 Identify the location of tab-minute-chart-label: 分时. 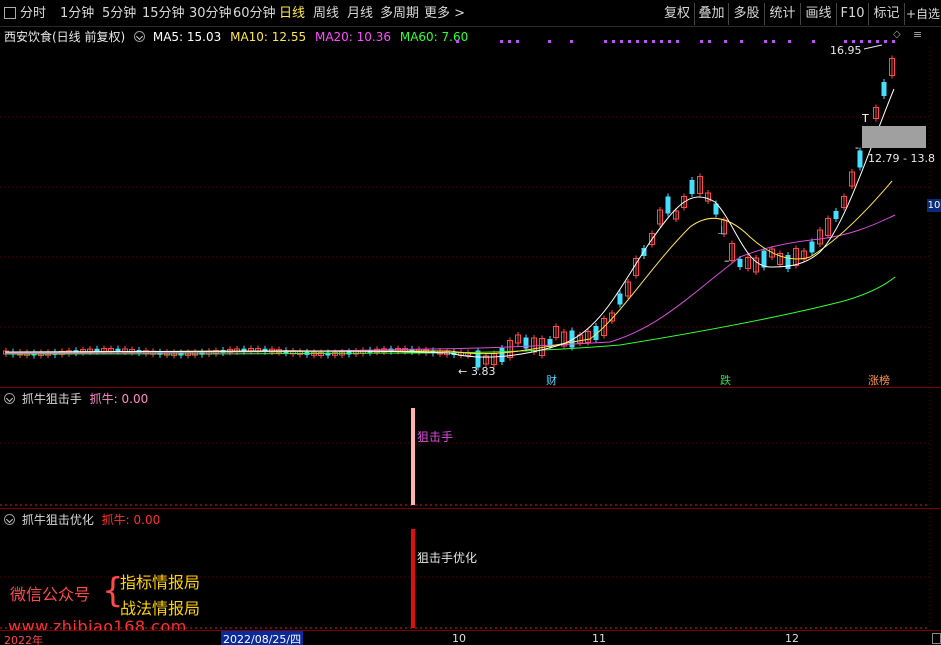
(33, 13).